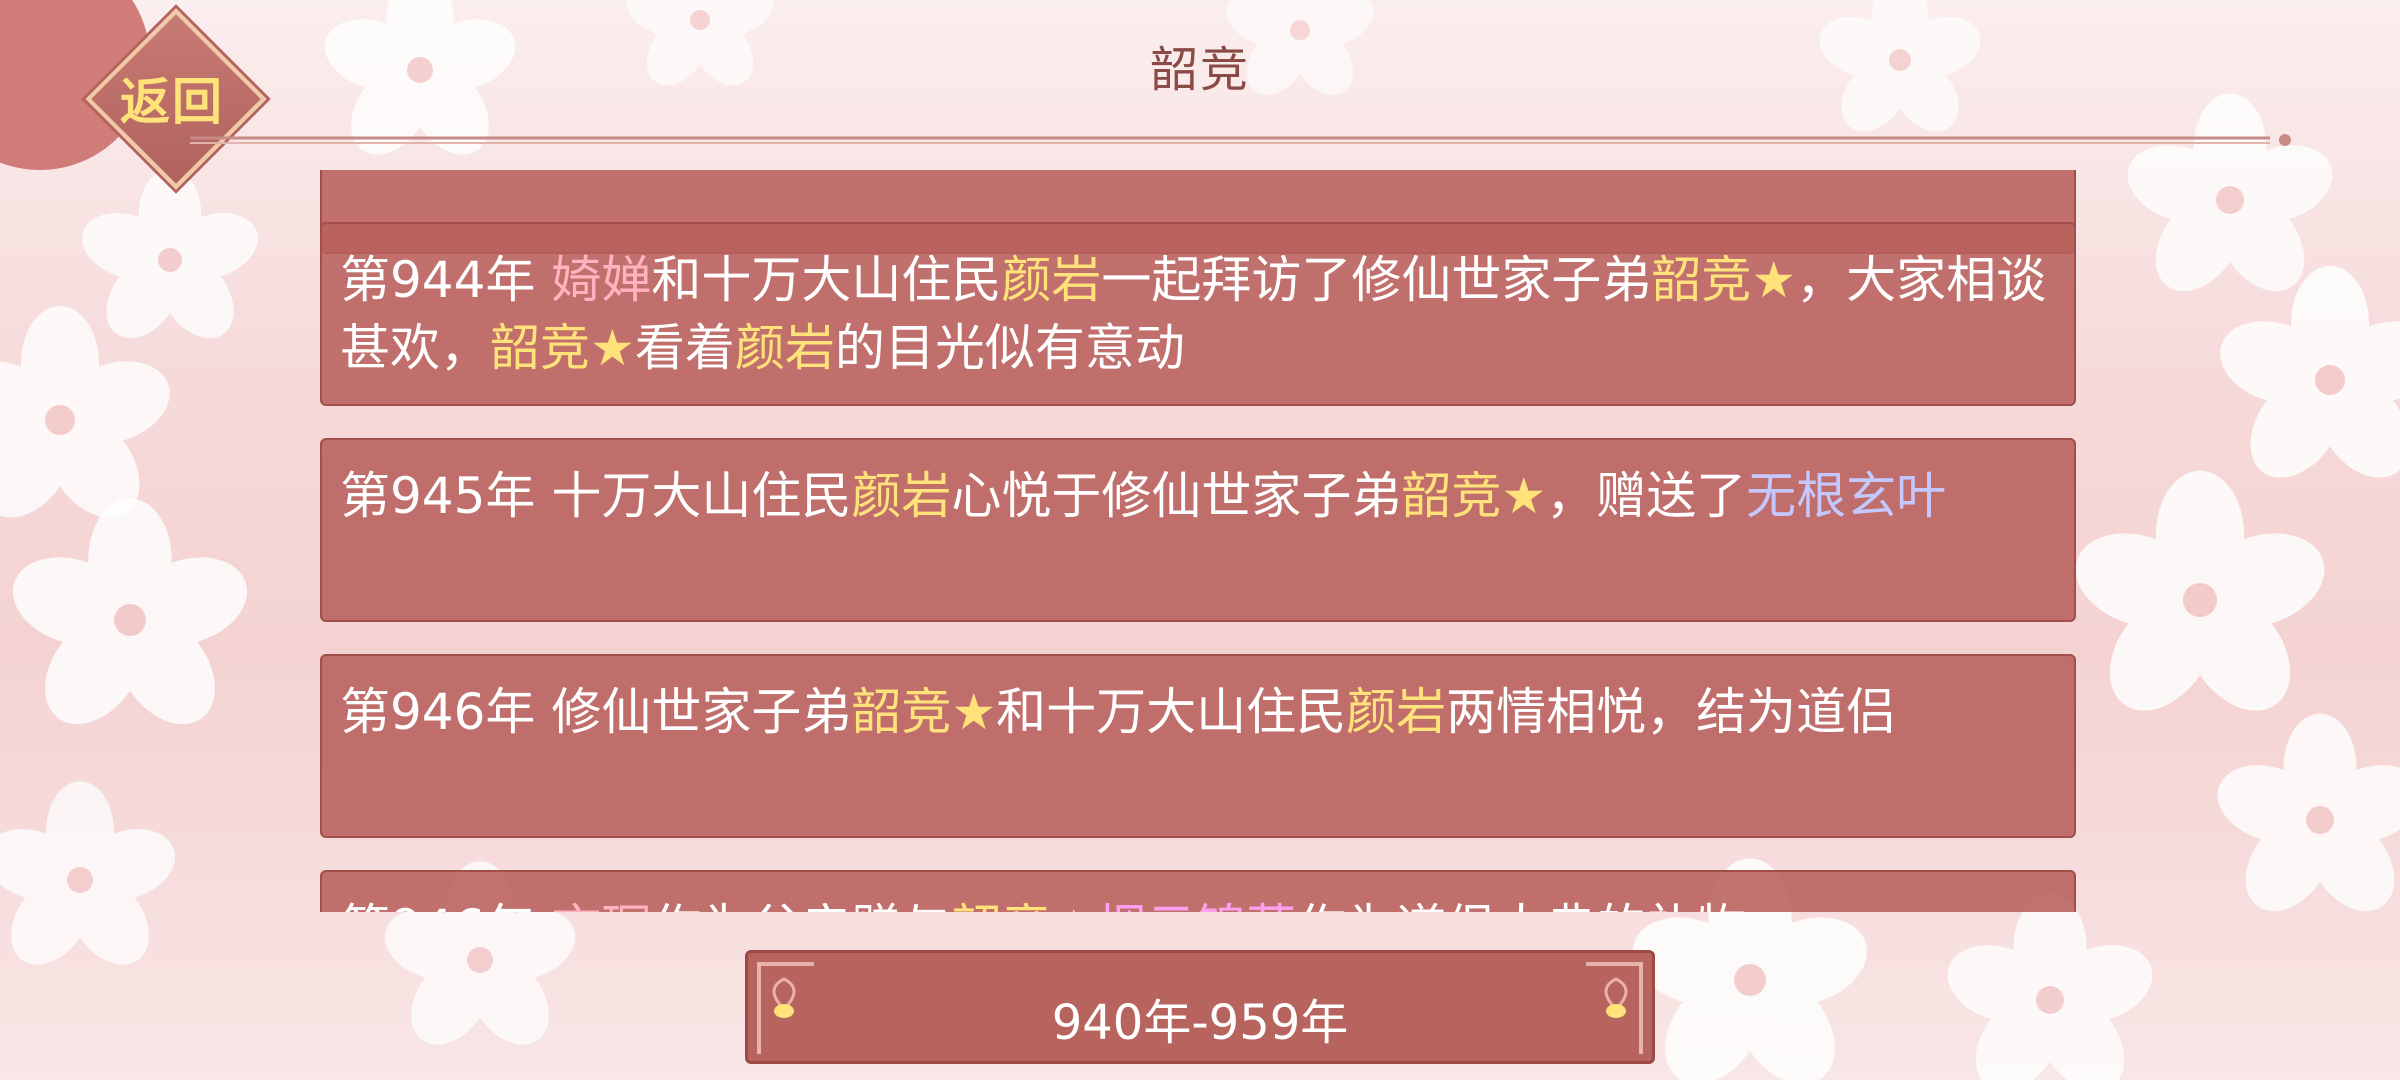  I want to click on event-text-segment: 无根玄叶, so click(1846, 496).